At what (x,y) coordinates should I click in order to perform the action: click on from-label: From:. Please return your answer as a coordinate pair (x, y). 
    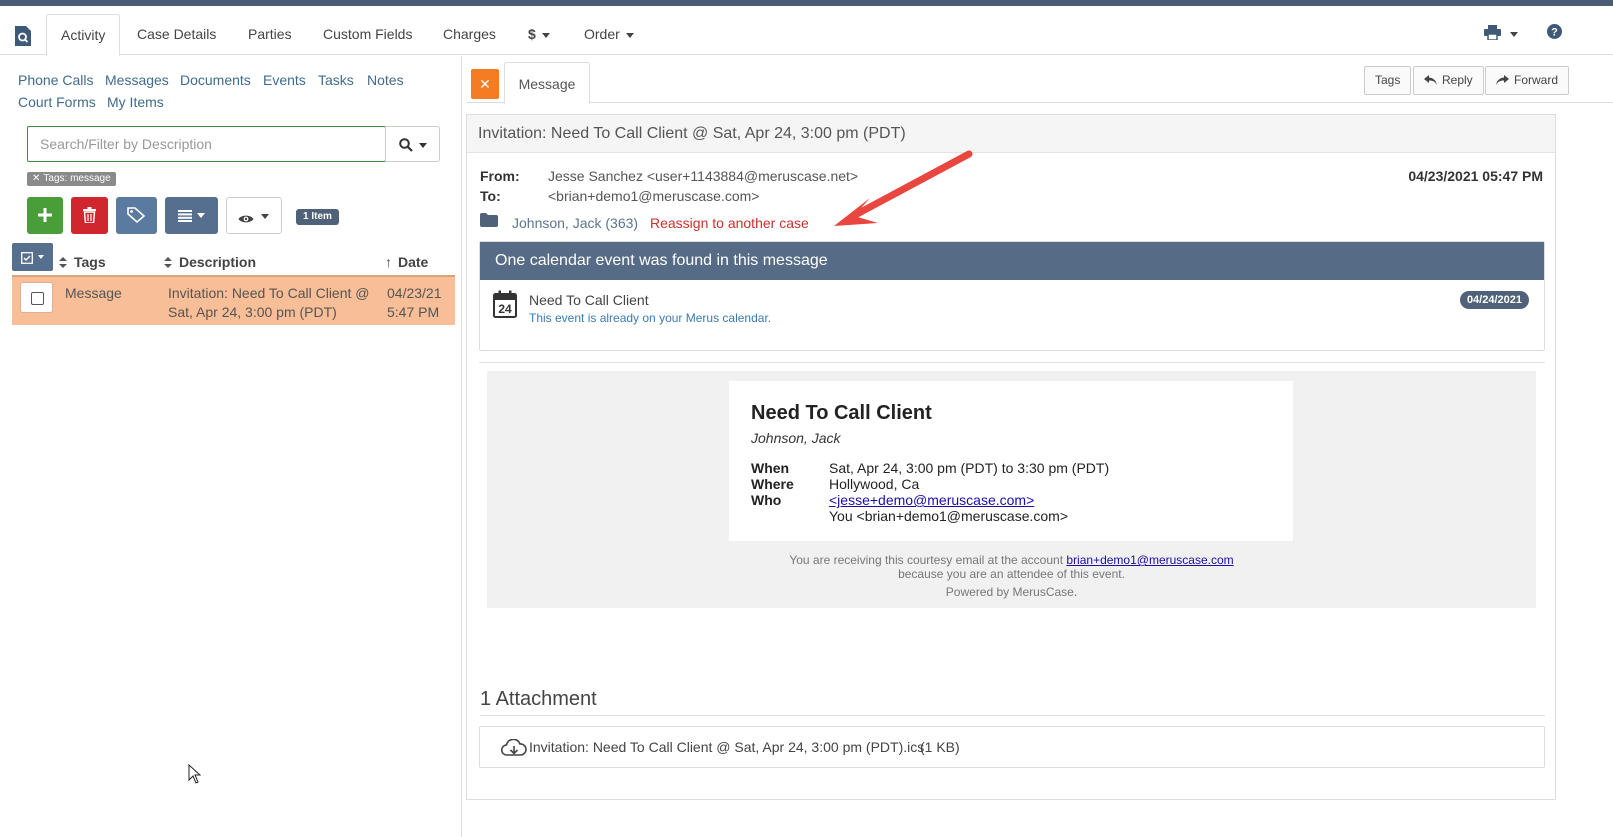
    Looking at the image, I should click on (500, 176).